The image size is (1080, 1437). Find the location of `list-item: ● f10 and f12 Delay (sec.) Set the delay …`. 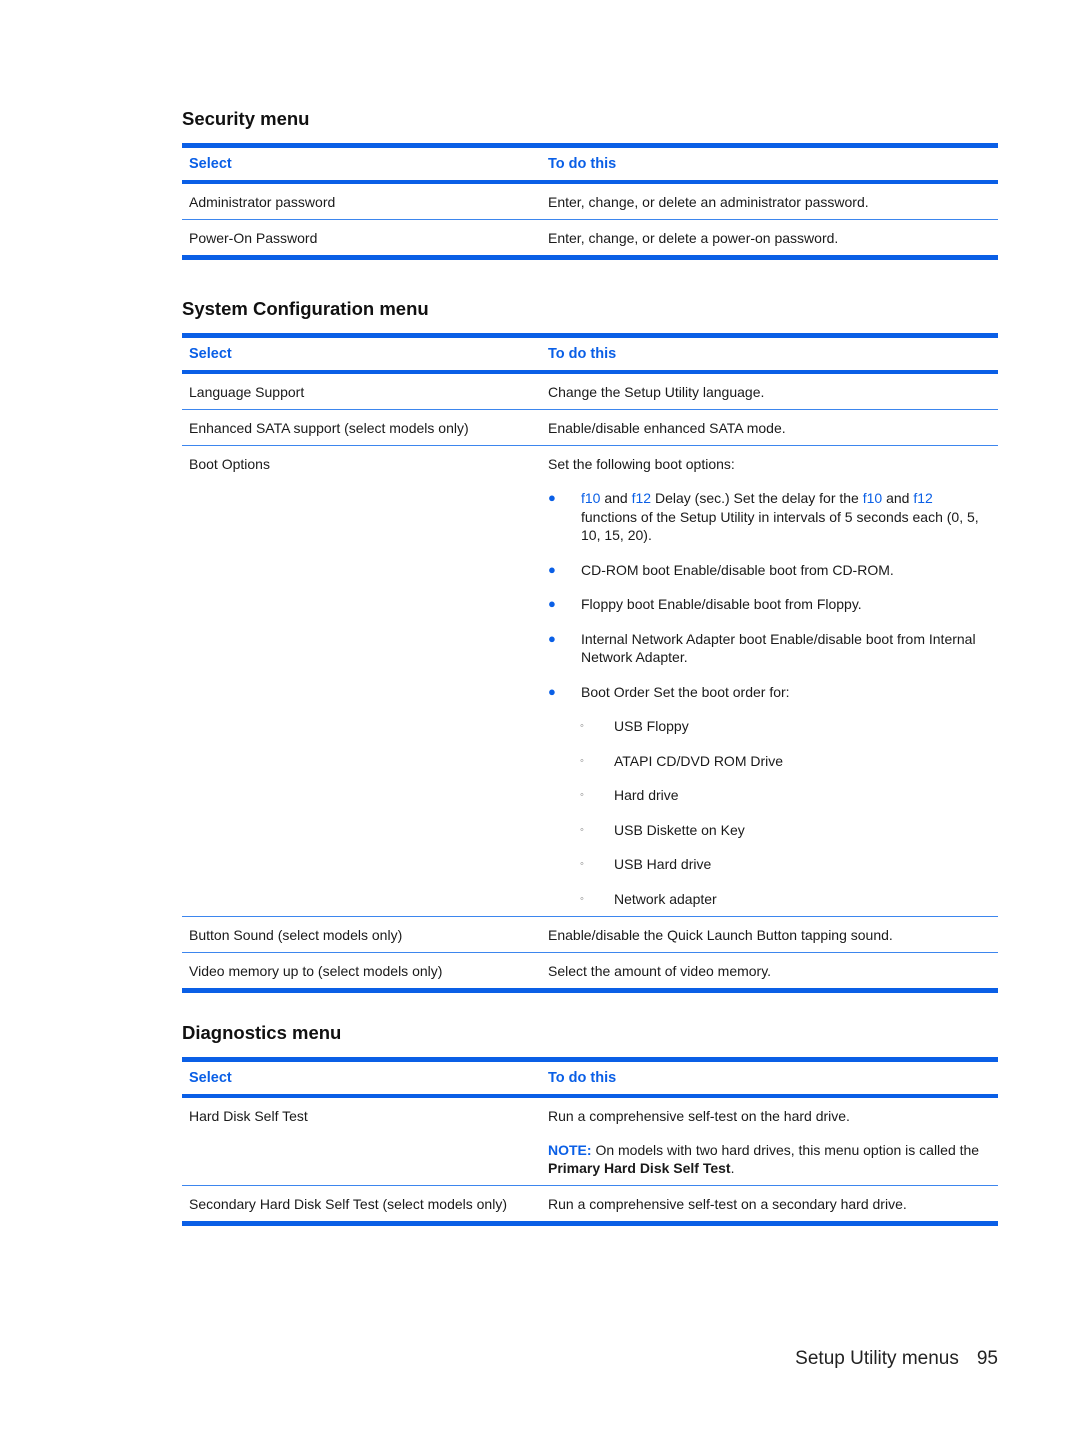

list-item: ● f10 and f12 Delay (sec.) Set the delay … is located at coordinates (769, 517).